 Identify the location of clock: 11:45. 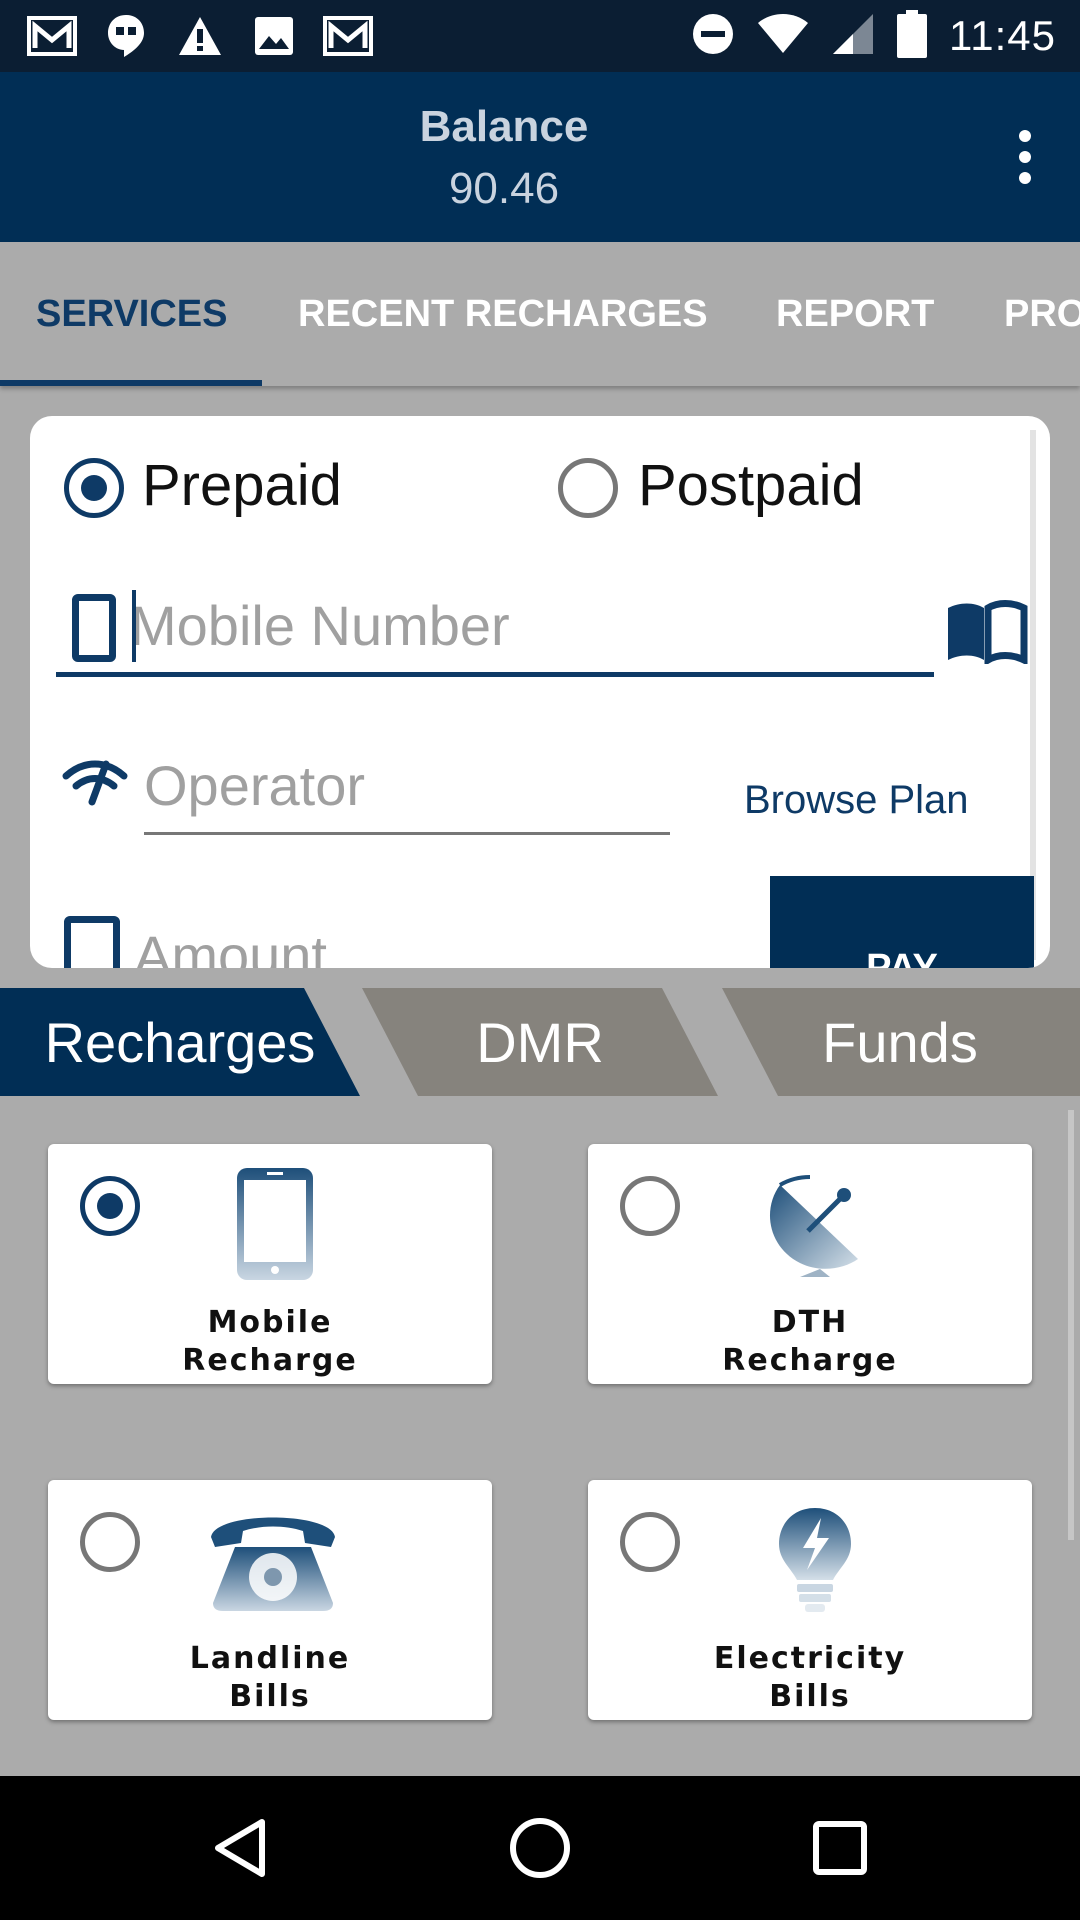
(1002, 35).